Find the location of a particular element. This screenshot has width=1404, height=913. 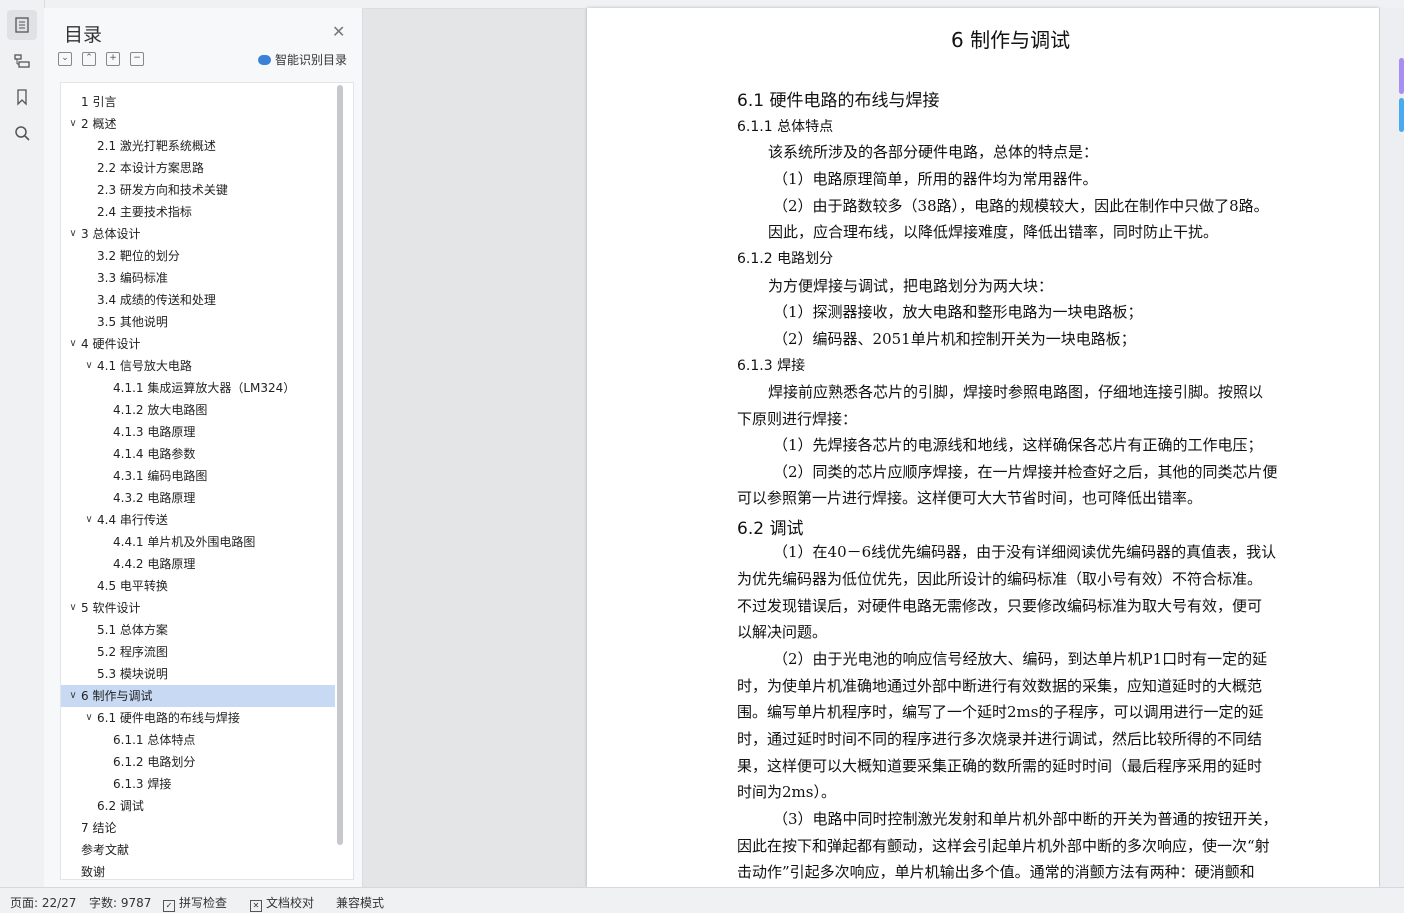

toc-item-label: 4.5 电平转换 is located at coordinates (132, 586).